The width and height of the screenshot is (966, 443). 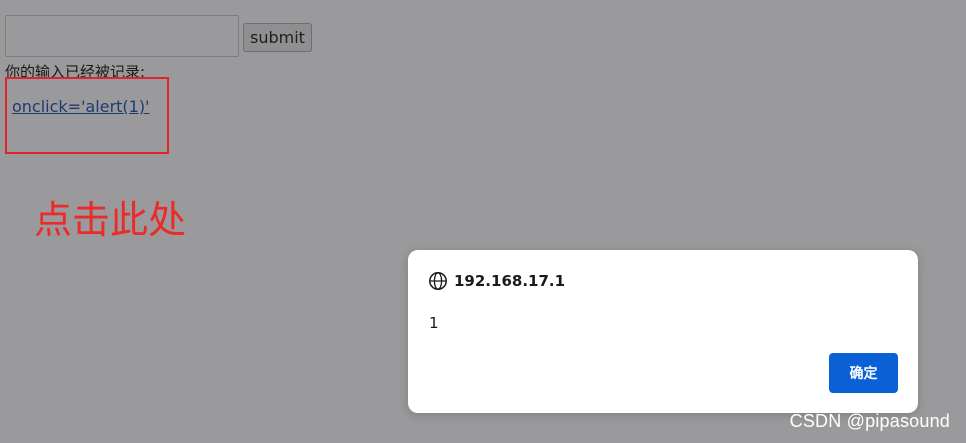 What do you see at coordinates (510, 281) in the screenshot?
I see `dialog-origin: 192.168.17.1` at bounding box center [510, 281].